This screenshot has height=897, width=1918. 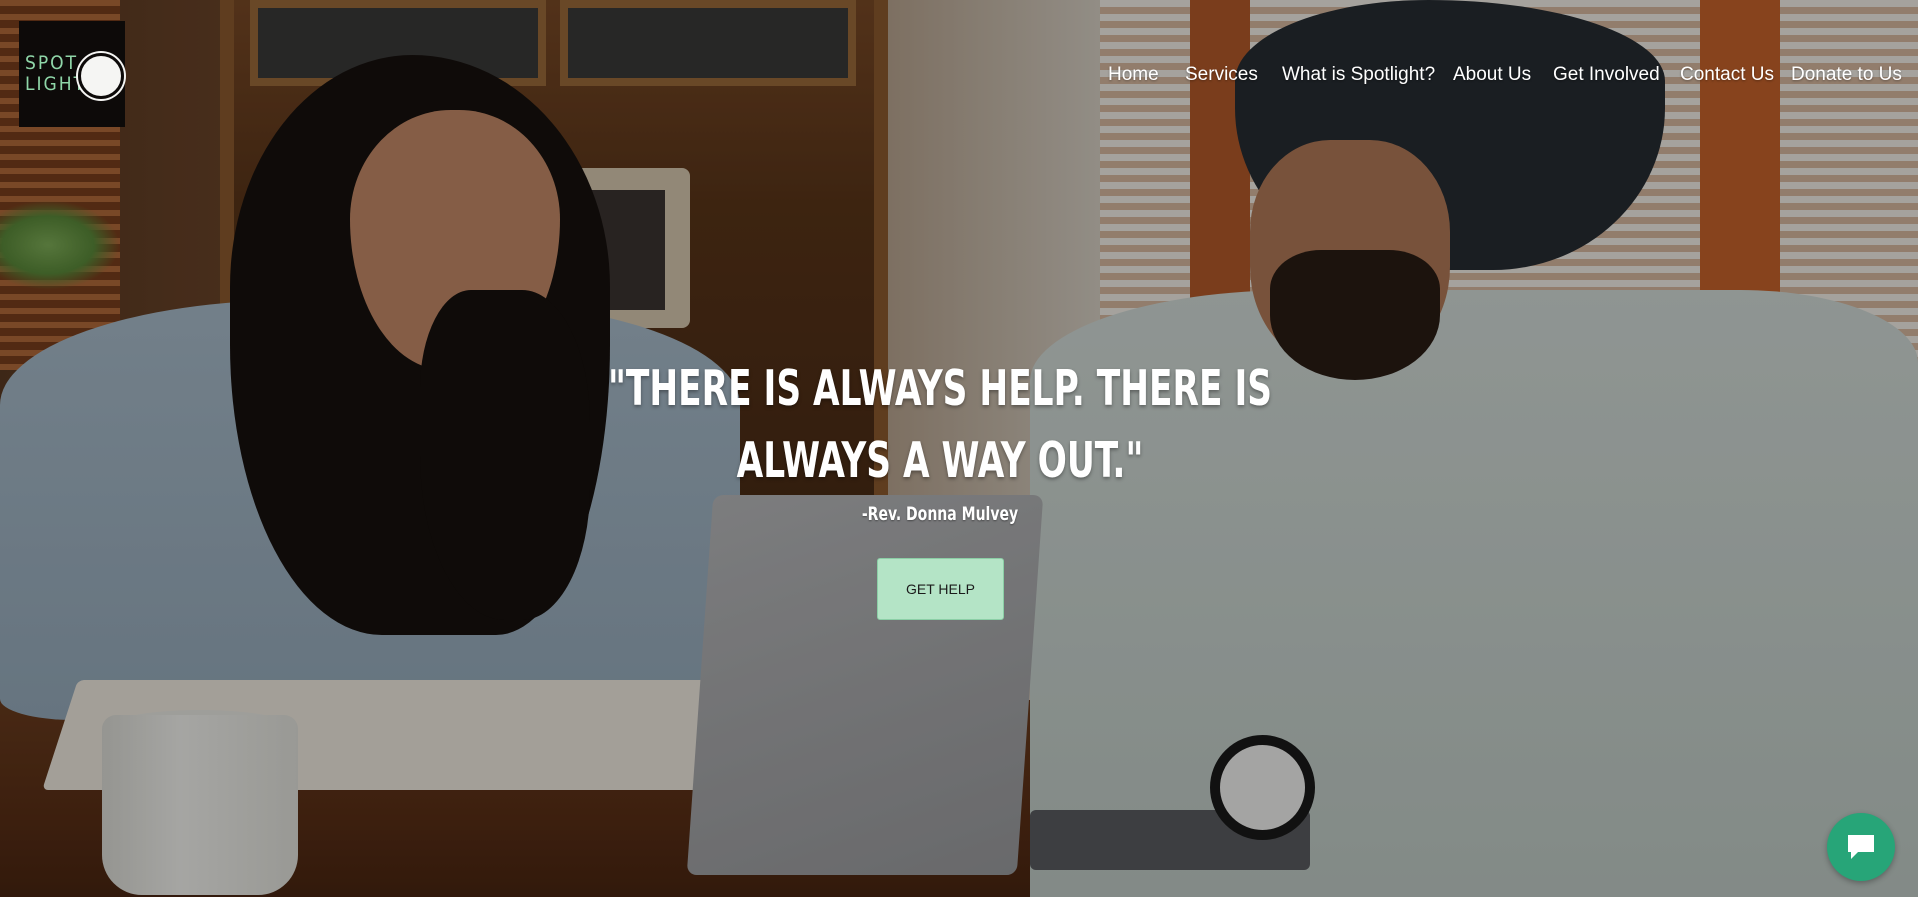 I want to click on spotlight-circle-icon, so click(x=101, y=76).